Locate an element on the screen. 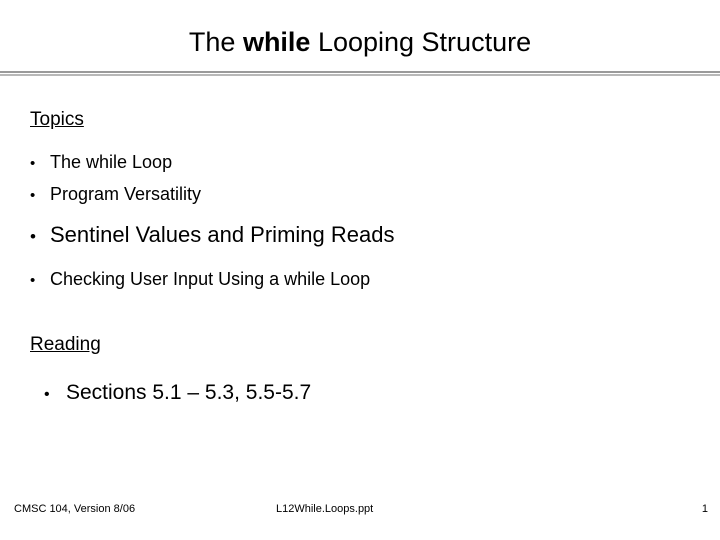  page-title: The while Looping Structure is located at coordinates (360, 42).